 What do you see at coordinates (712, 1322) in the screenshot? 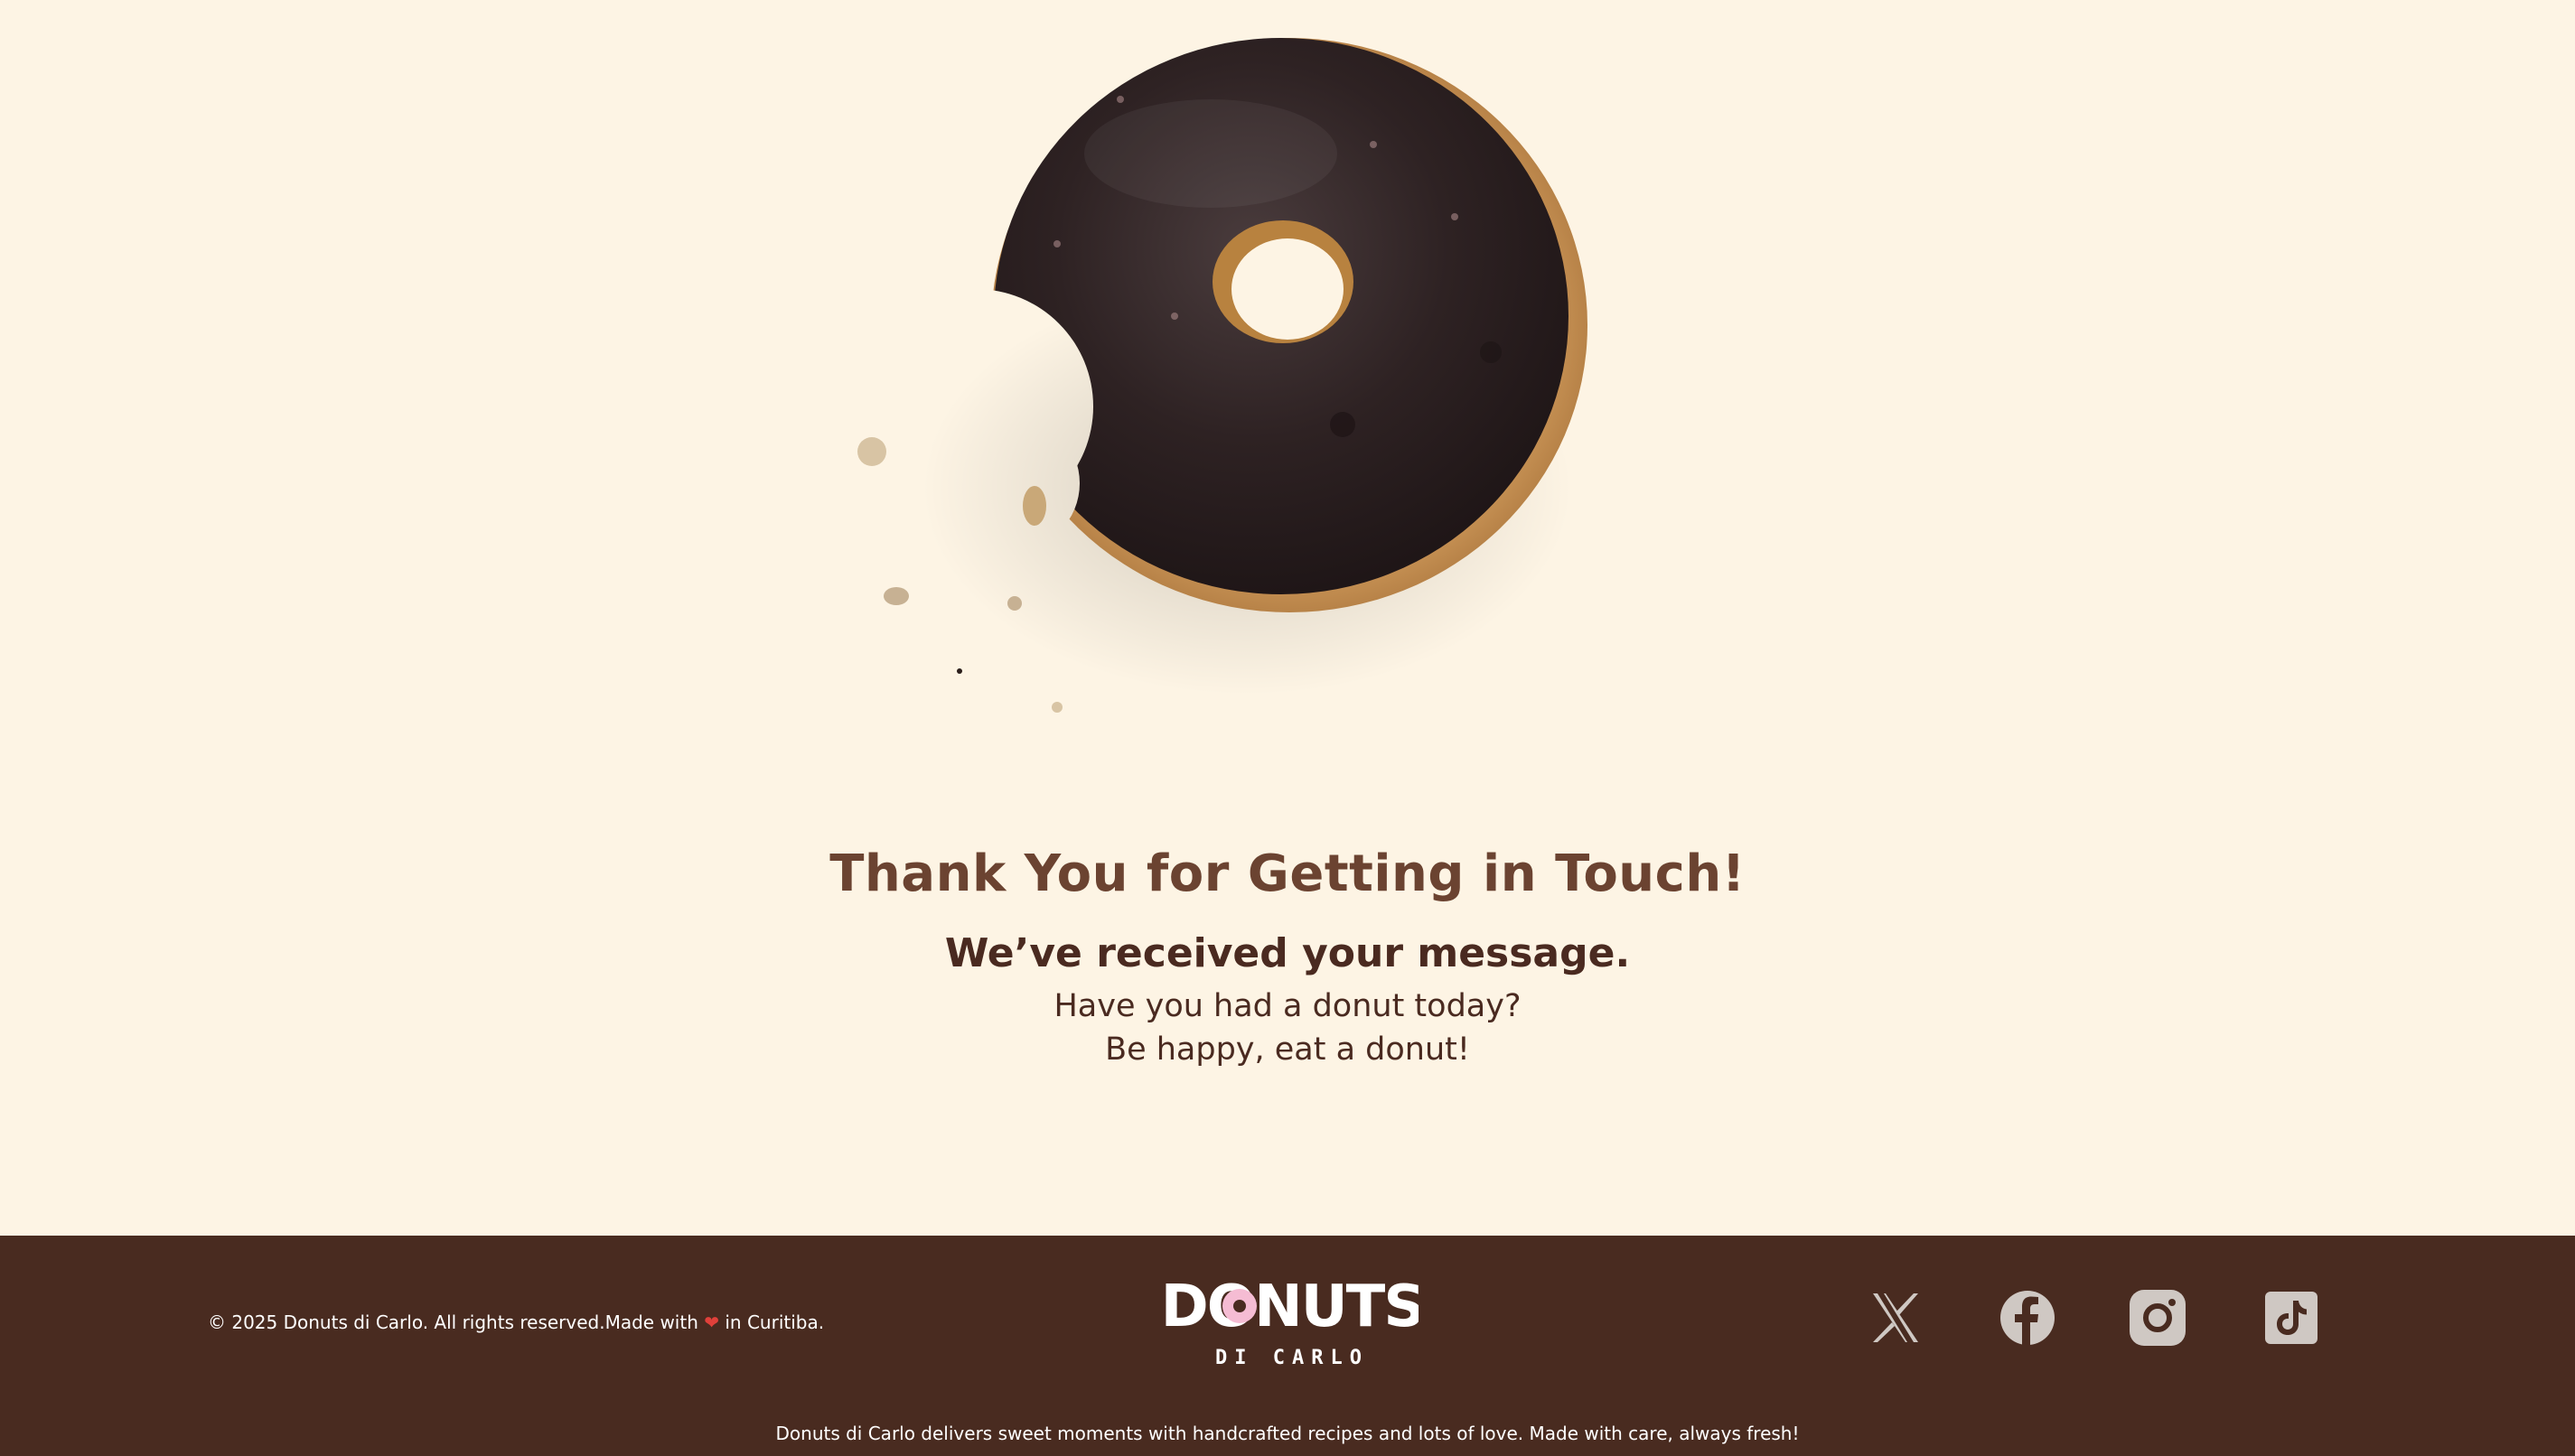
I see `heart-icon: ❤` at bounding box center [712, 1322].